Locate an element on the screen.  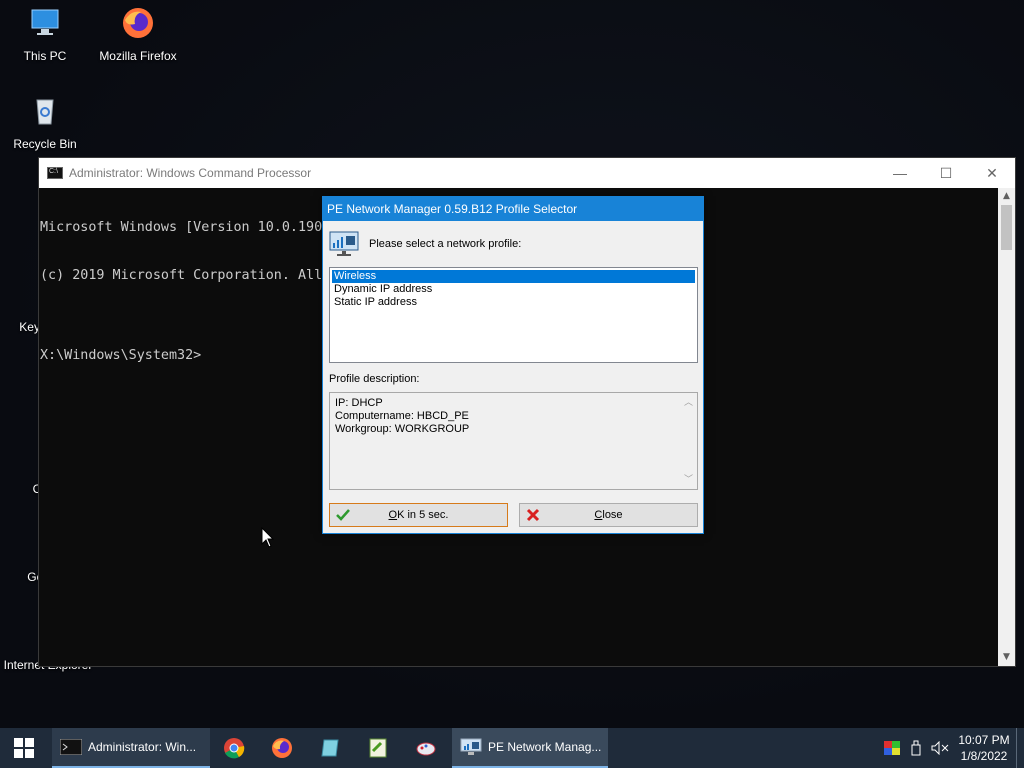
start-button is located at coordinates (24, 748).